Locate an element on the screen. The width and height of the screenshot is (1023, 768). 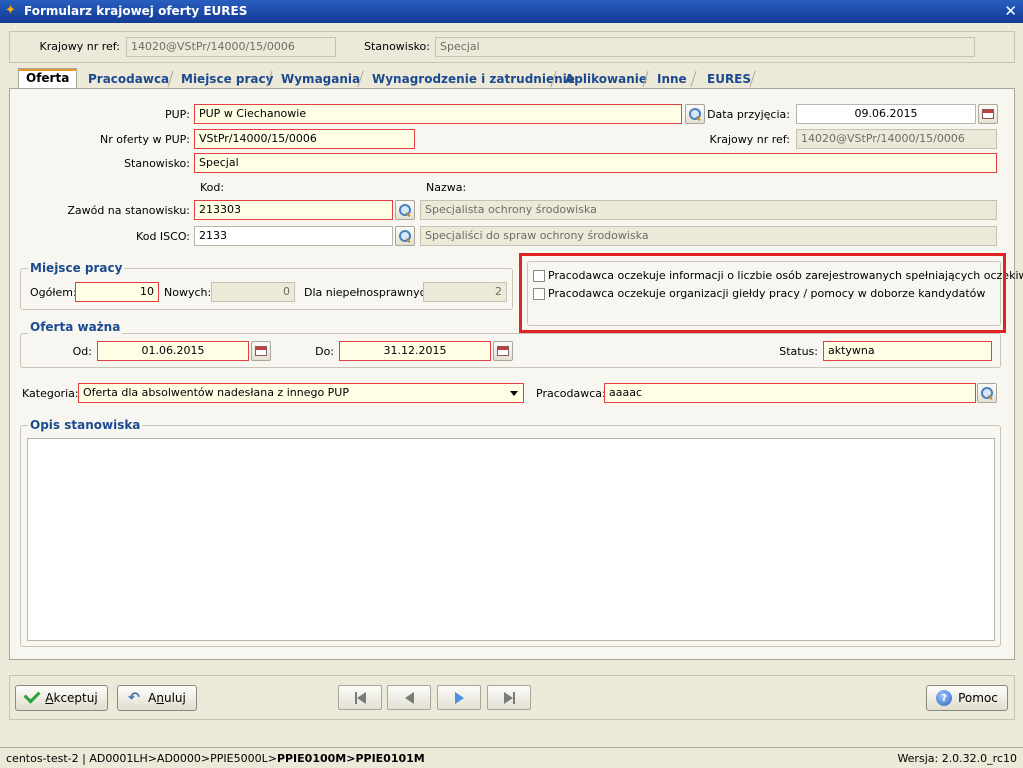
next-record-button is located at coordinates (459, 697).